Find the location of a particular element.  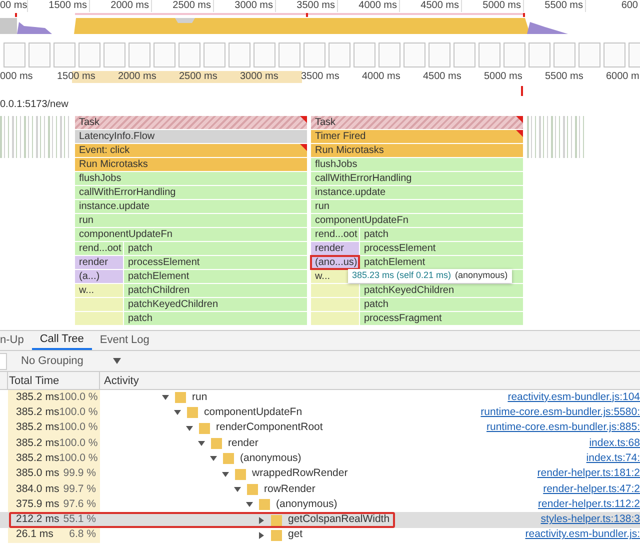

tree-row: 385.2 ms100.0 % run reactivity.esm-bundler.js:104 is located at coordinates (320, 398).